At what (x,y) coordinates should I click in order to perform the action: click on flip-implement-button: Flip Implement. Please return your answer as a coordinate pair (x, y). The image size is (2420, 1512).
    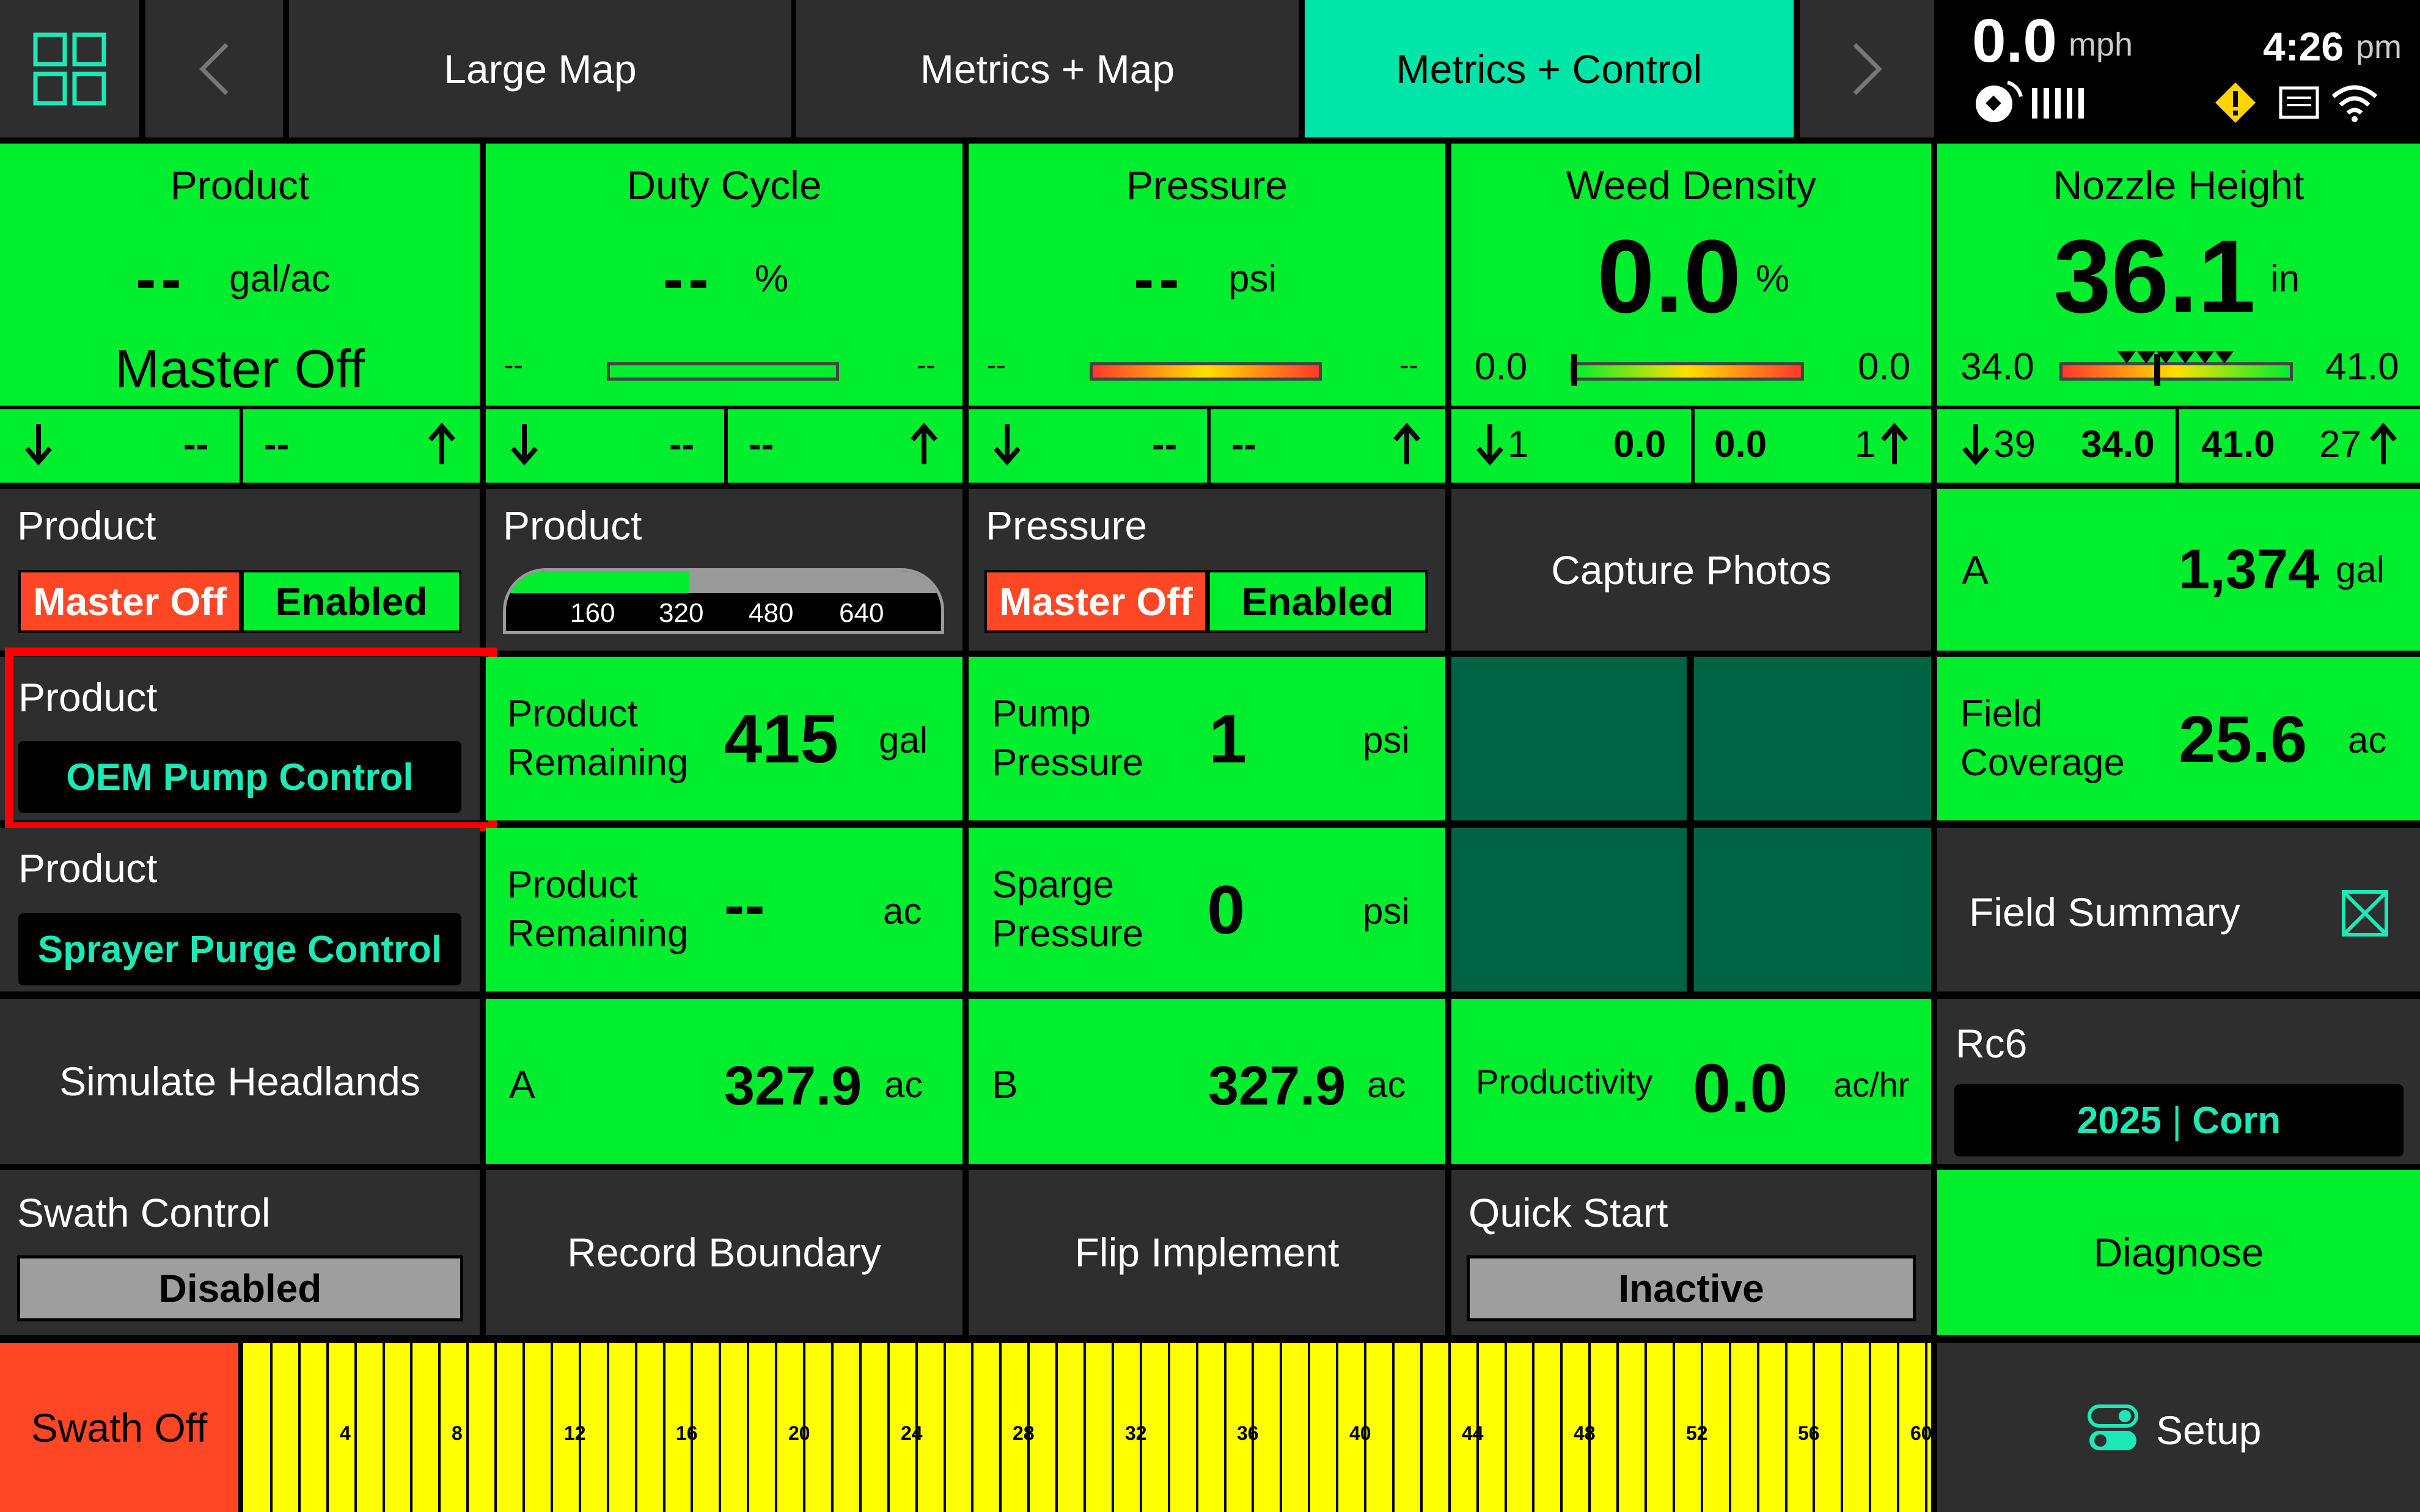
    Looking at the image, I should click on (1207, 1252).